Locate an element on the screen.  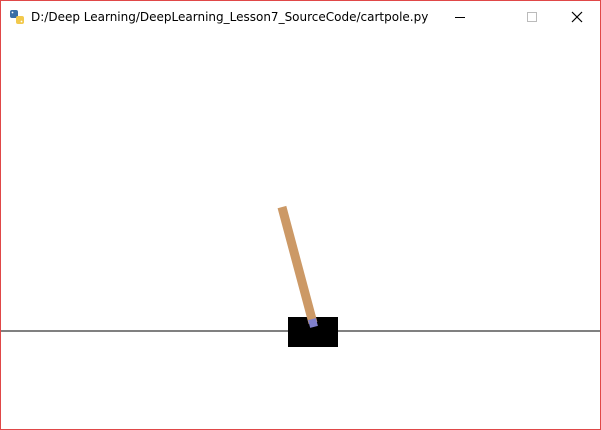
minimize-icon is located at coordinates (460, 17).